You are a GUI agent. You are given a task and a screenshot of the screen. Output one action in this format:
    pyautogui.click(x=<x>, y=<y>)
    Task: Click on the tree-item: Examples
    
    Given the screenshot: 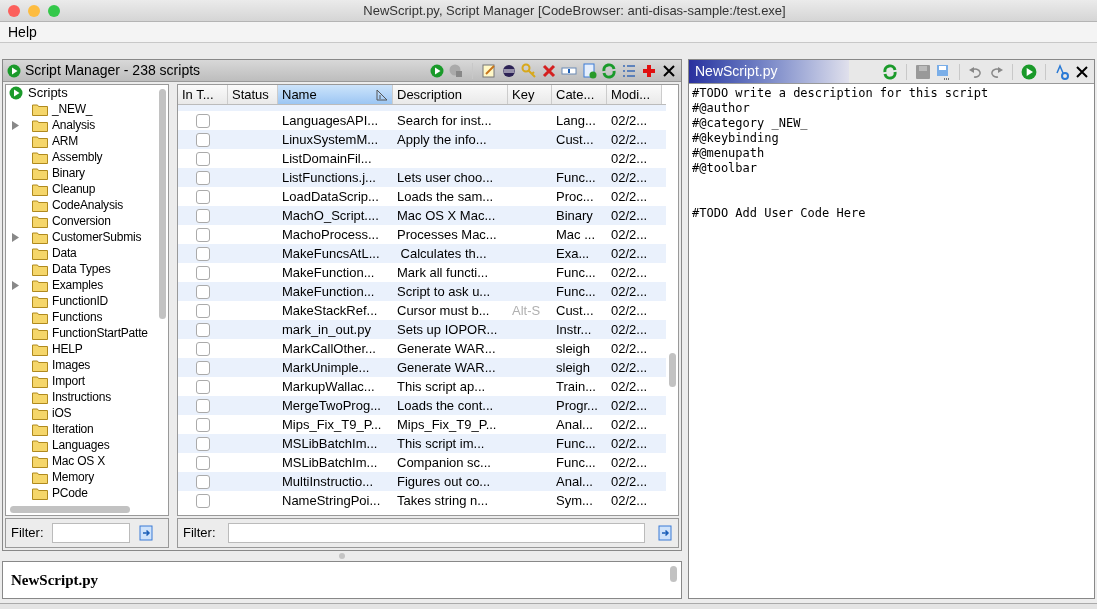 What is the action you would take?
    pyautogui.click(x=78, y=285)
    